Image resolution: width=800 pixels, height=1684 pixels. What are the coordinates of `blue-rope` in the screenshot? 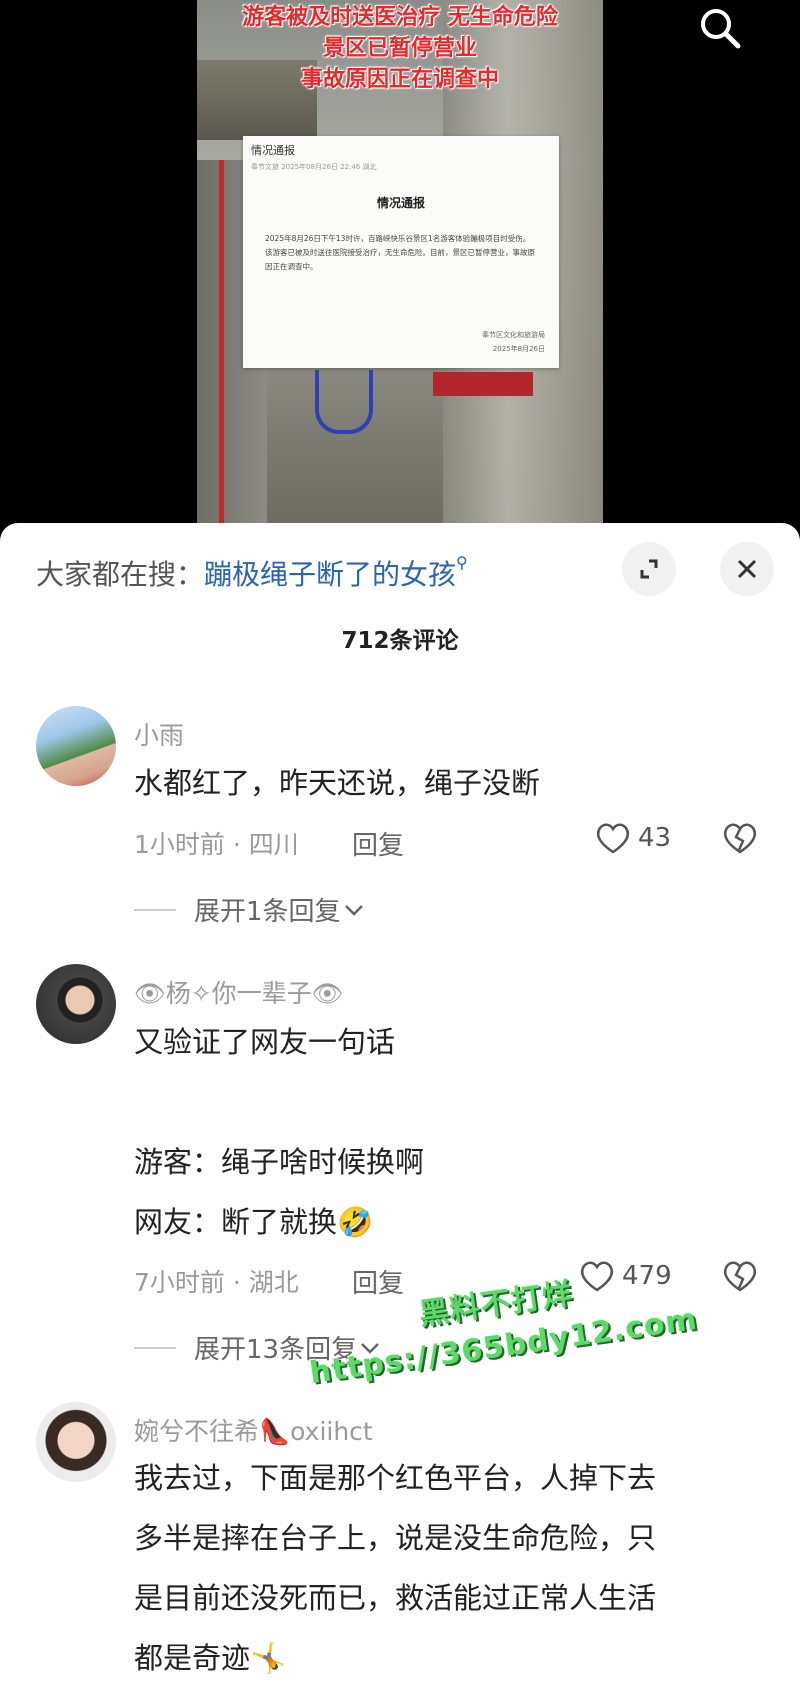 It's located at (344, 402).